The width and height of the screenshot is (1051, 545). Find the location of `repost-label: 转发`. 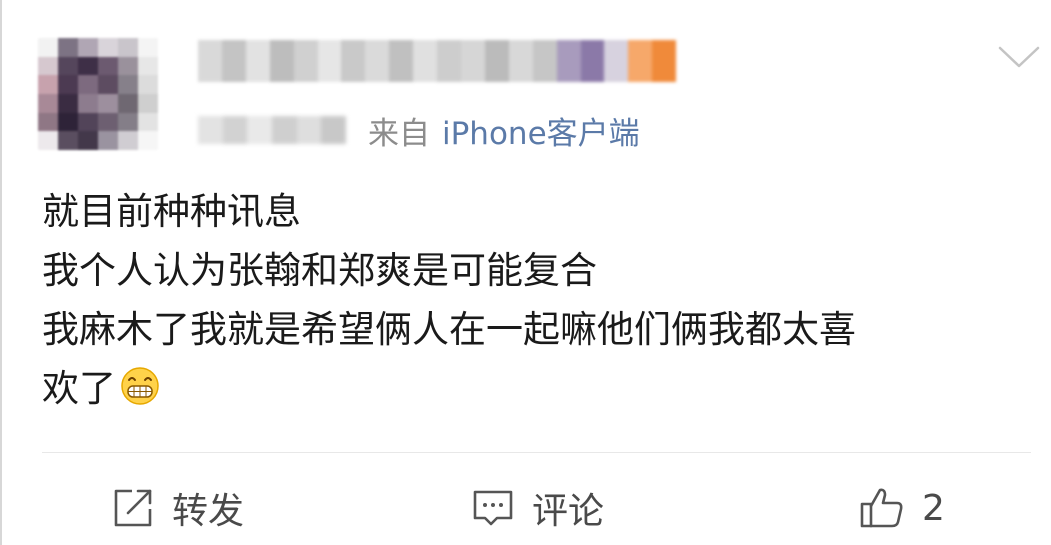

repost-label: 转发 is located at coordinates (208, 511).